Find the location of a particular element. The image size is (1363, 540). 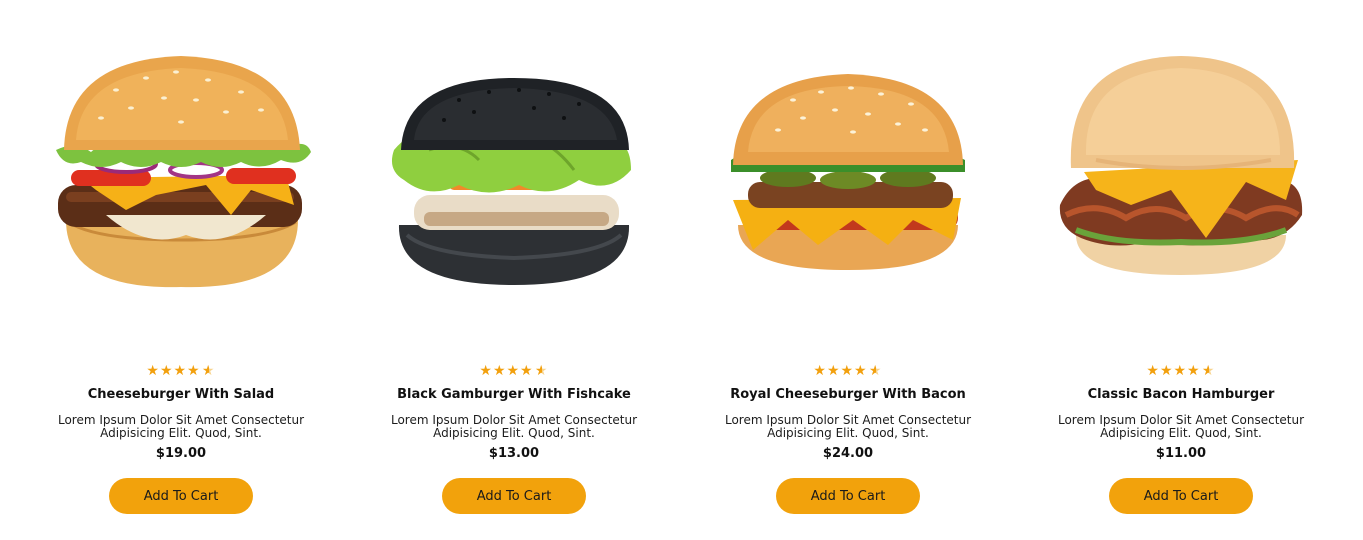

black-bun-burger-image is located at coordinates (511, 181).